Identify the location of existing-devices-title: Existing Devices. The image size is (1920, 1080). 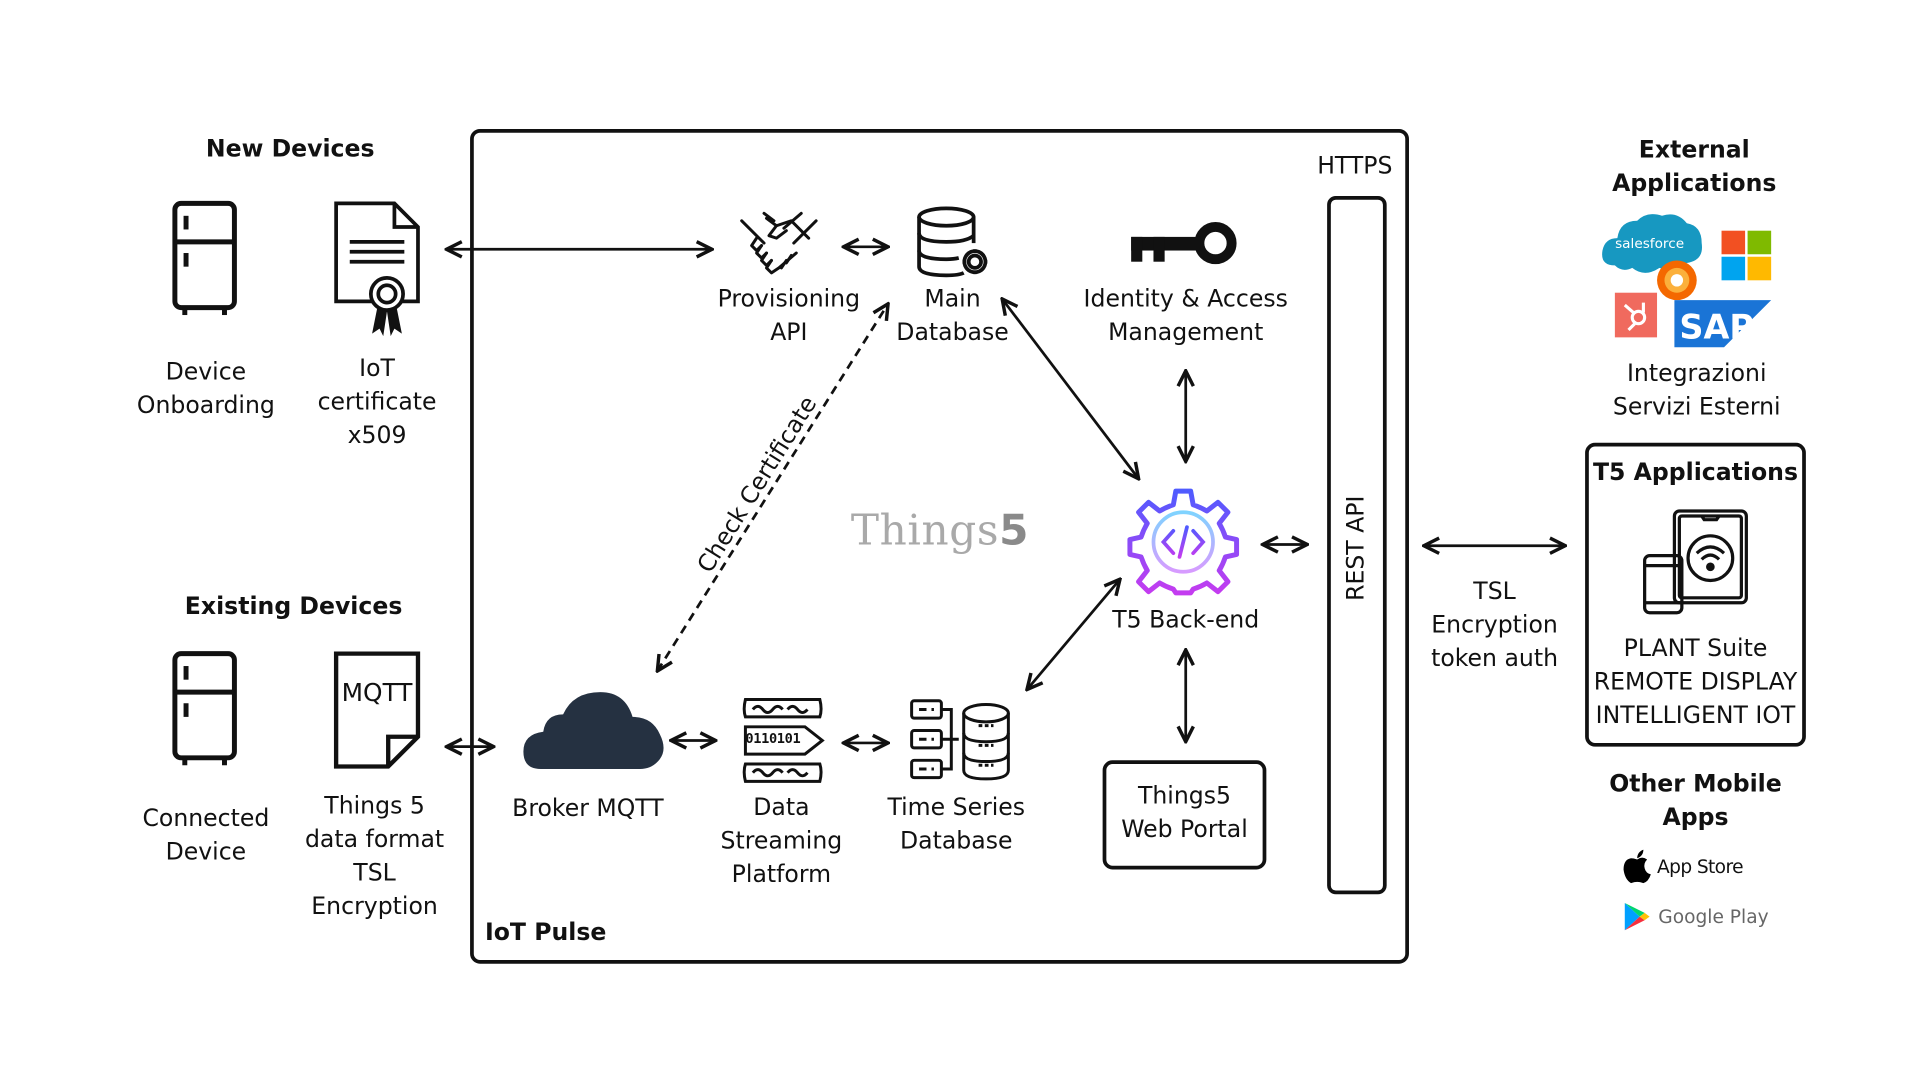
(293, 606).